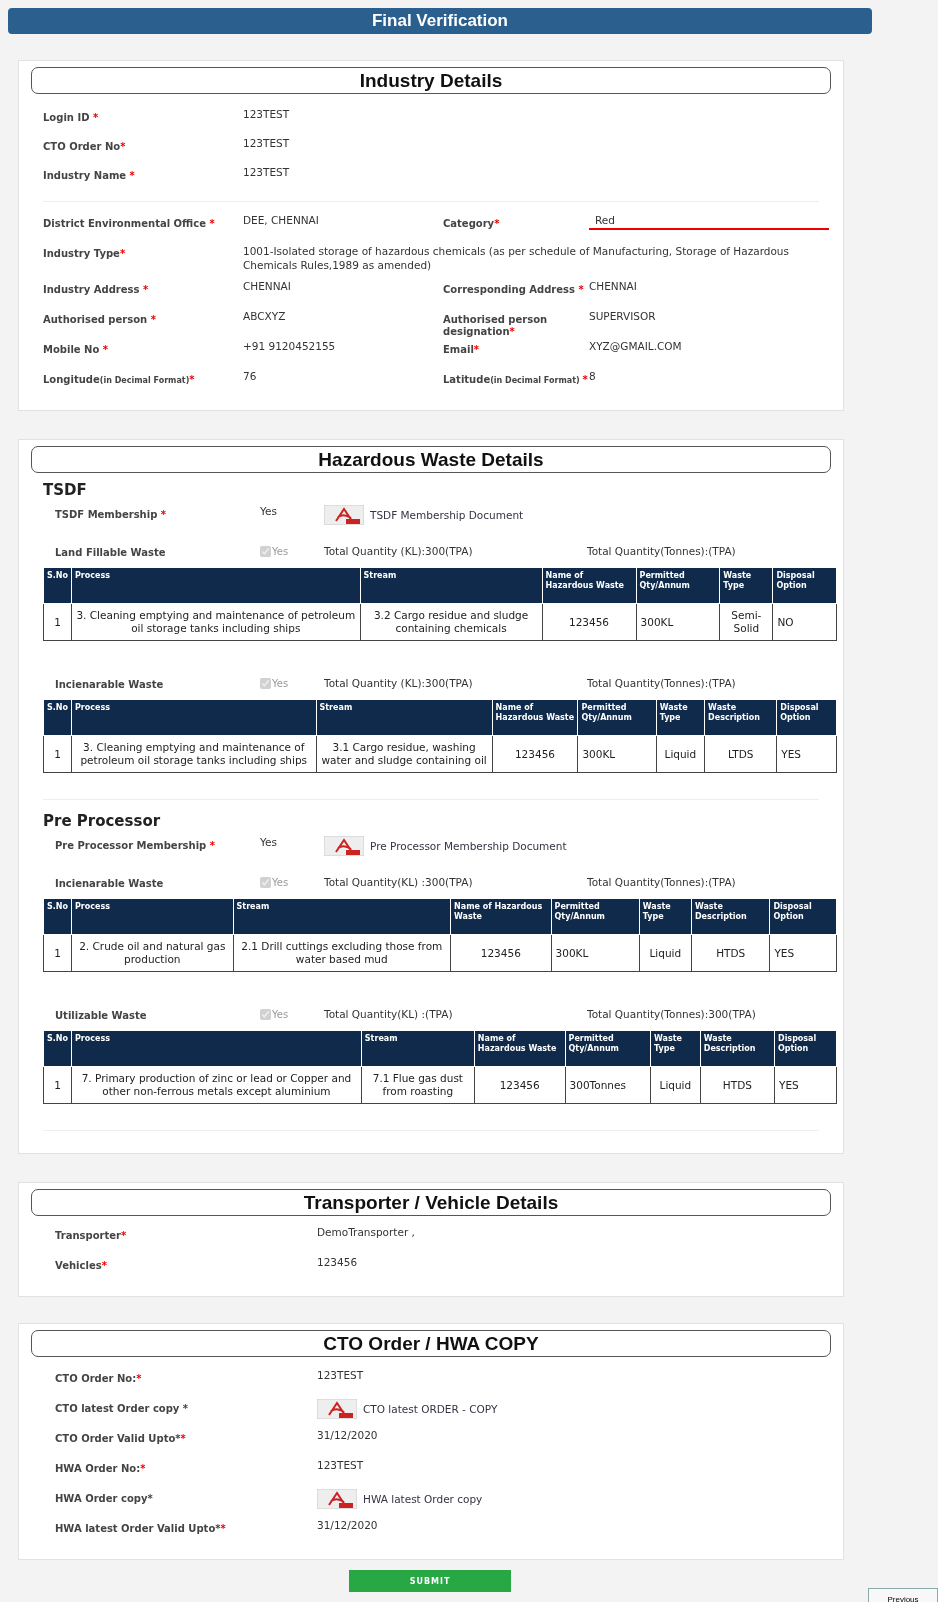  What do you see at coordinates (399, 551) in the screenshot?
I see `quantity-text: Total Quantity (KL):300(TPA)` at bounding box center [399, 551].